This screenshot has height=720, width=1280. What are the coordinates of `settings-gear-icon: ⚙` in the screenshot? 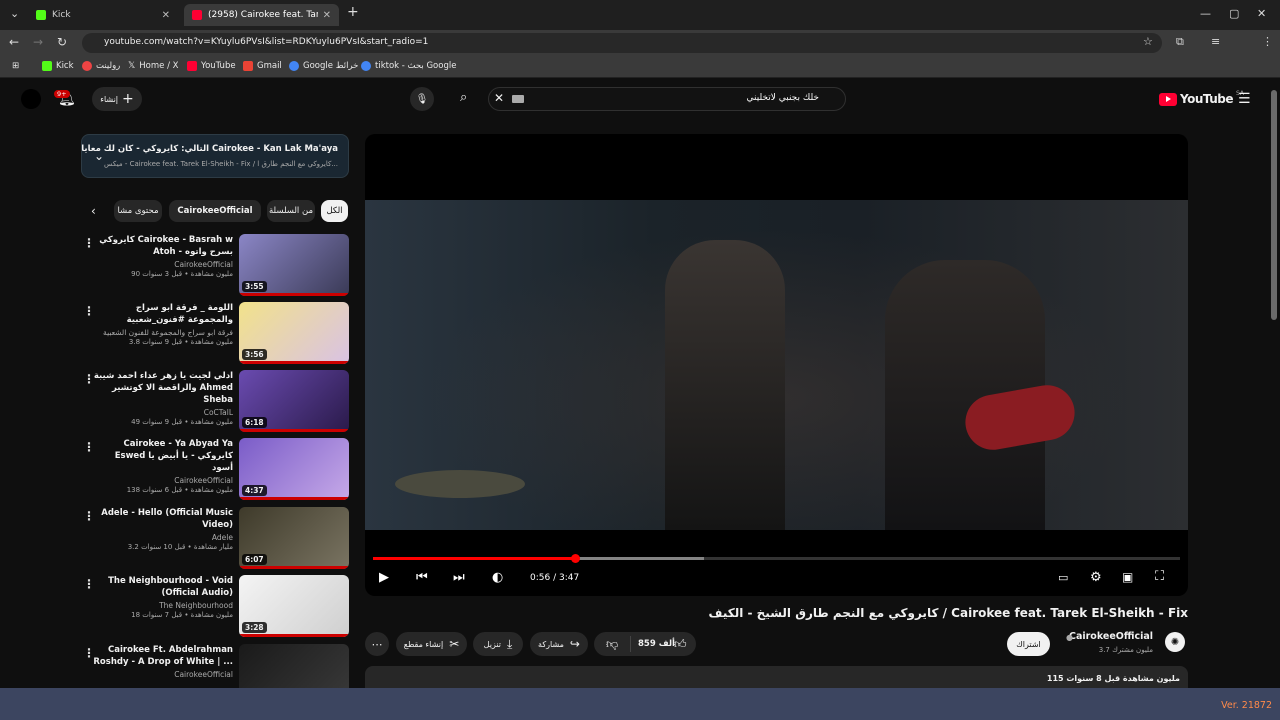 It's located at (1096, 577).